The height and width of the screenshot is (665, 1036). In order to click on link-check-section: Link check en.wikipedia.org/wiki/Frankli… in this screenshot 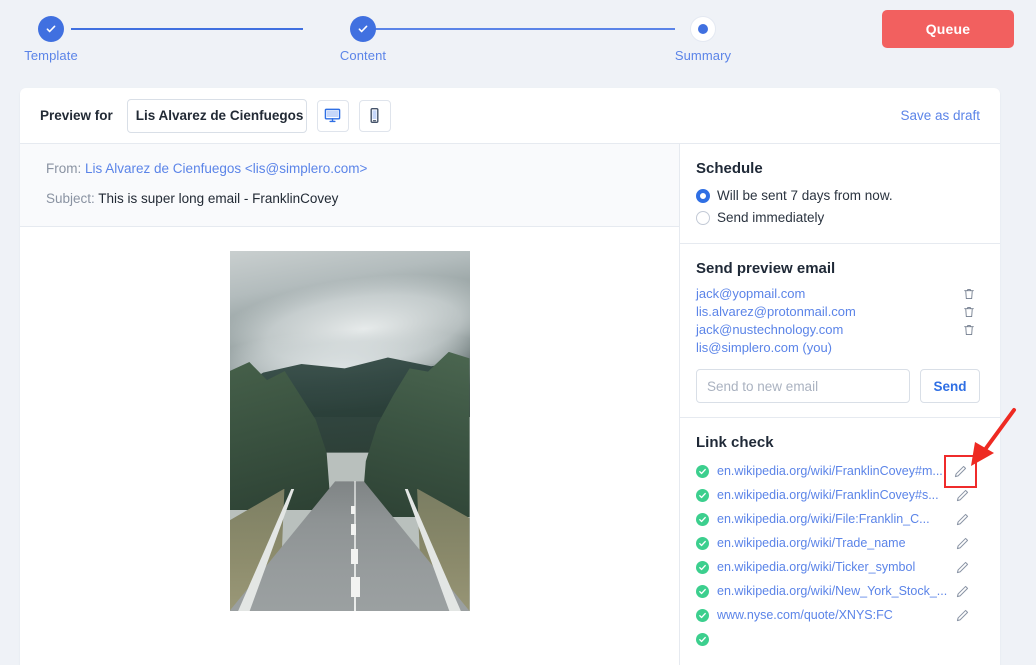, I will do `click(840, 541)`.